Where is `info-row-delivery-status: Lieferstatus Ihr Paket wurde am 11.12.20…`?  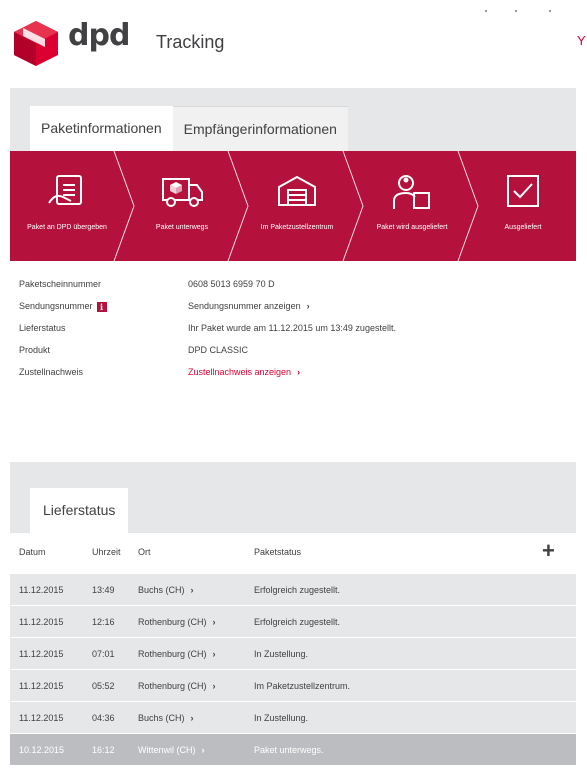
info-row-delivery-status: Lieferstatus Ihr Paket wurde am 11.12.20… is located at coordinates (293, 328).